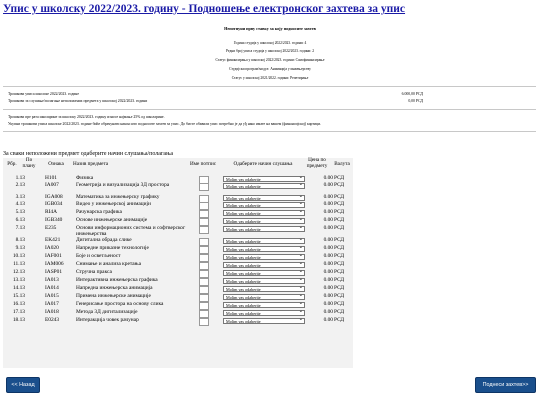 The width and height of the screenshot is (540, 405). What do you see at coordinates (108, 264) in the screenshot?
I see `course-name: Снимање и анализа кретања` at bounding box center [108, 264].